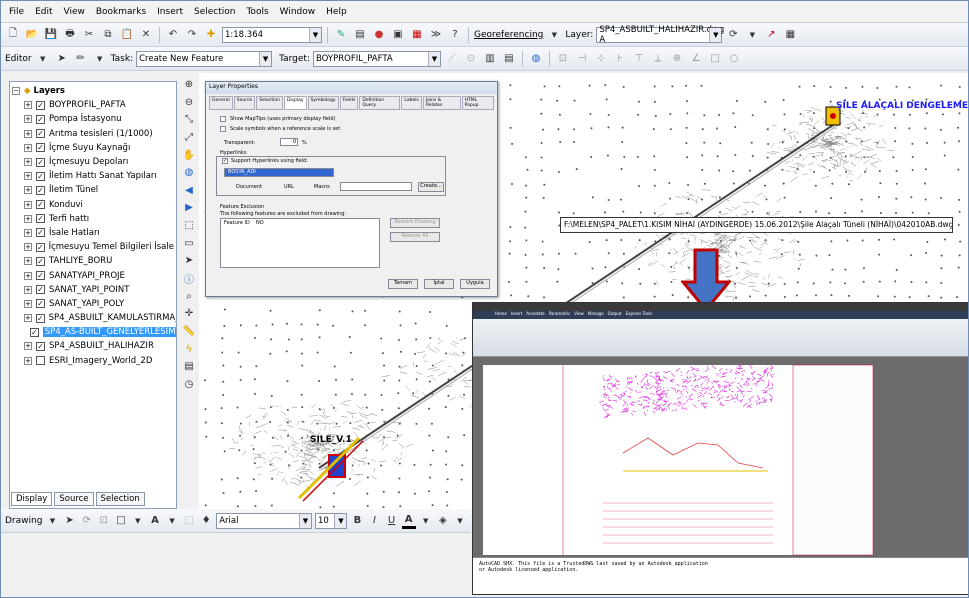 The width and height of the screenshot is (969, 598). What do you see at coordinates (660, 35) in the screenshot?
I see `georef-layer-combo: SP4_ASBUILT_HALIHAZIR.dwg A ▼` at bounding box center [660, 35].